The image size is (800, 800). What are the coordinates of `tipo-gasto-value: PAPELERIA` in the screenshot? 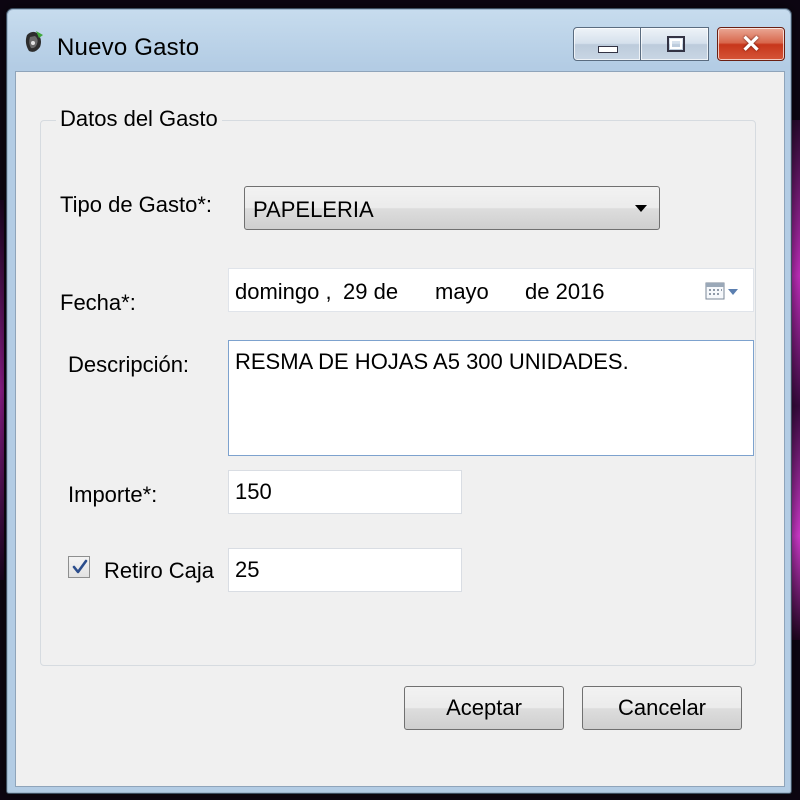 It's located at (313, 209).